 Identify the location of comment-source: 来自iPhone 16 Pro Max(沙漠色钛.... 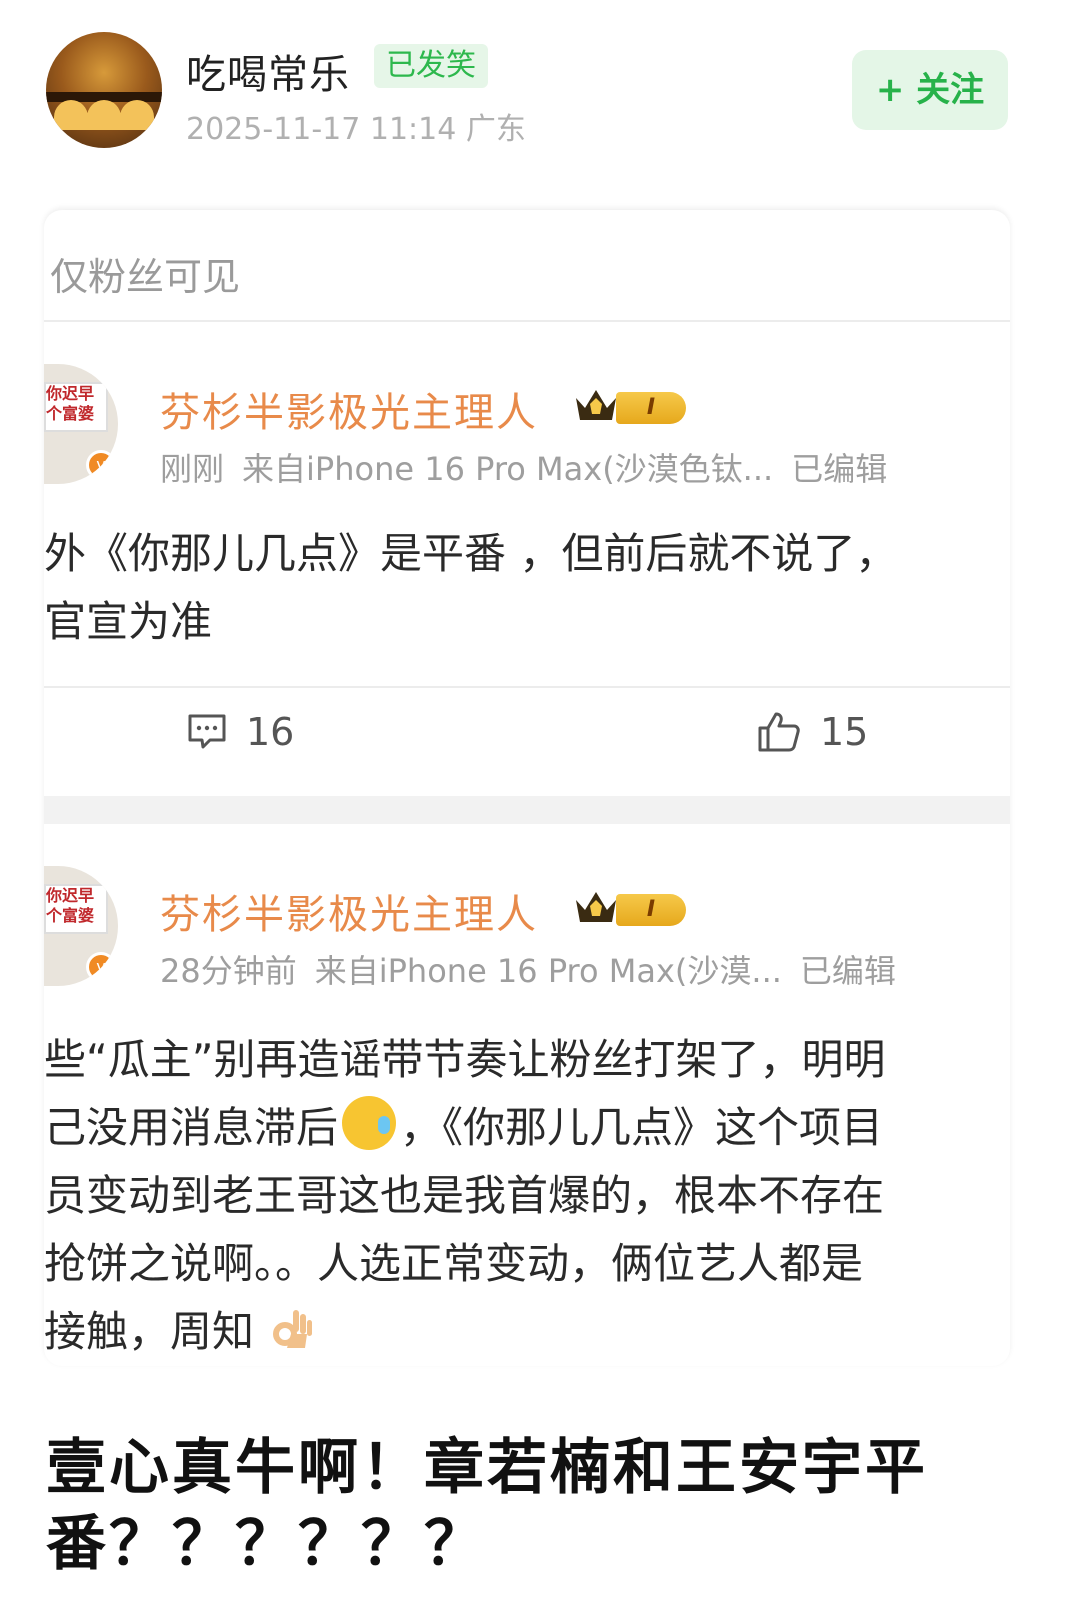
(508, 469).